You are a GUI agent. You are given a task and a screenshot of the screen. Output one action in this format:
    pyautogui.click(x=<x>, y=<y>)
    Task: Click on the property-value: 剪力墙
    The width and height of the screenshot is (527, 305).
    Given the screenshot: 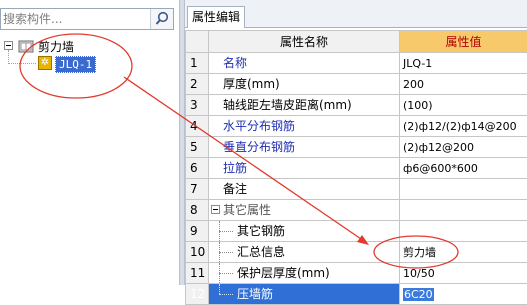 What is the action you would take?
    pyautogui.click(x=463, y=252)
    